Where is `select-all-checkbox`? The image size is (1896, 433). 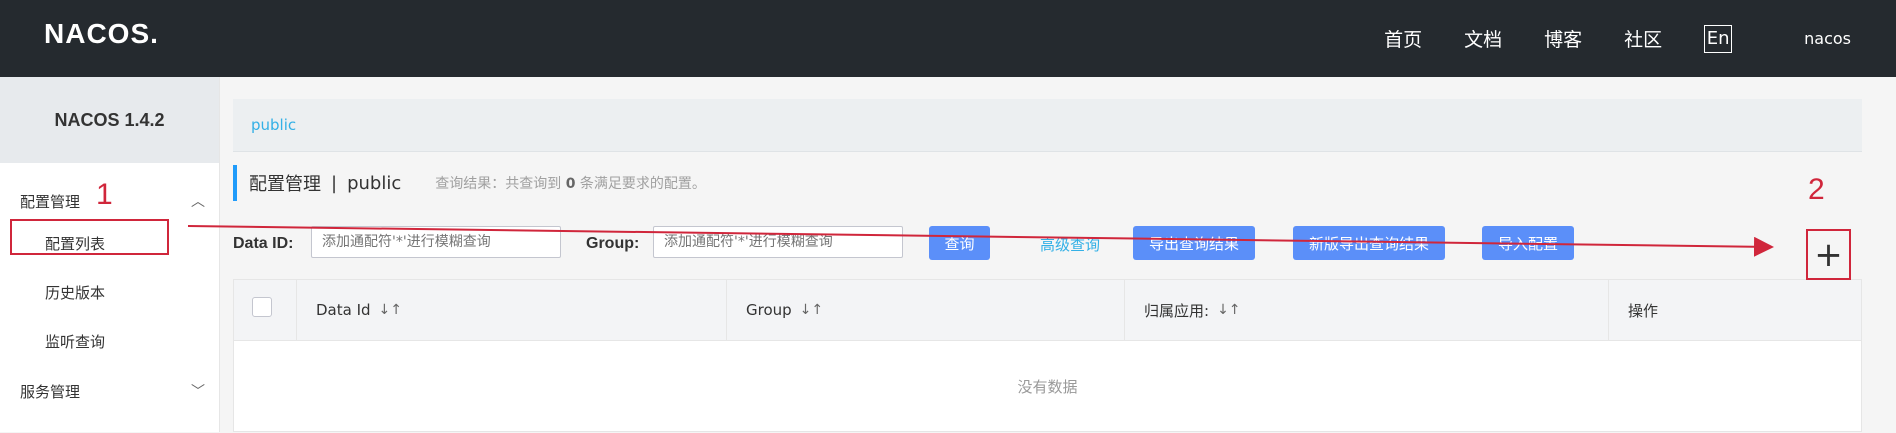 select-all-checkbox is located at coordinates (262, 307).